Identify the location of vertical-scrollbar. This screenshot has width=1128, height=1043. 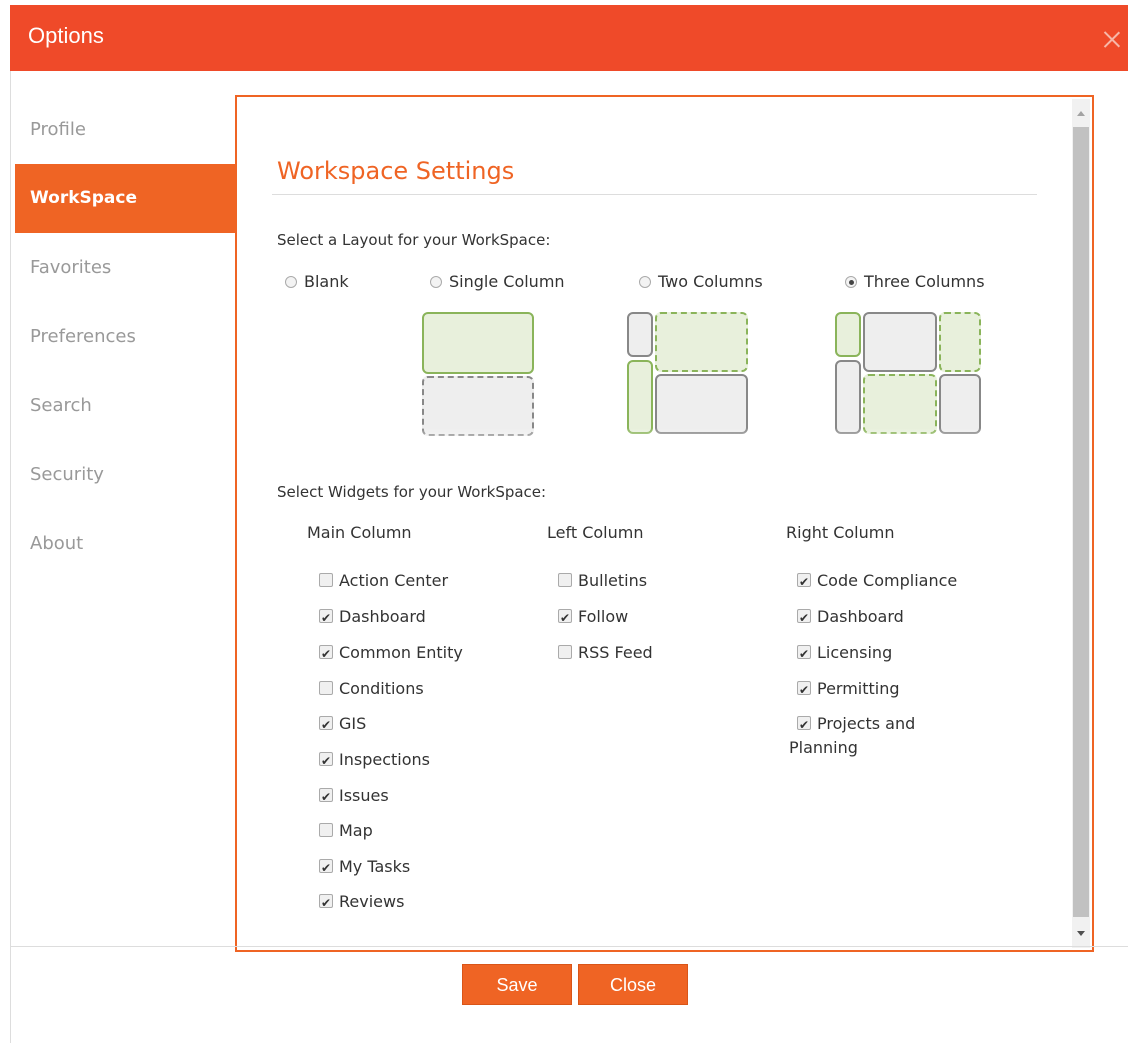
(1081, 523).